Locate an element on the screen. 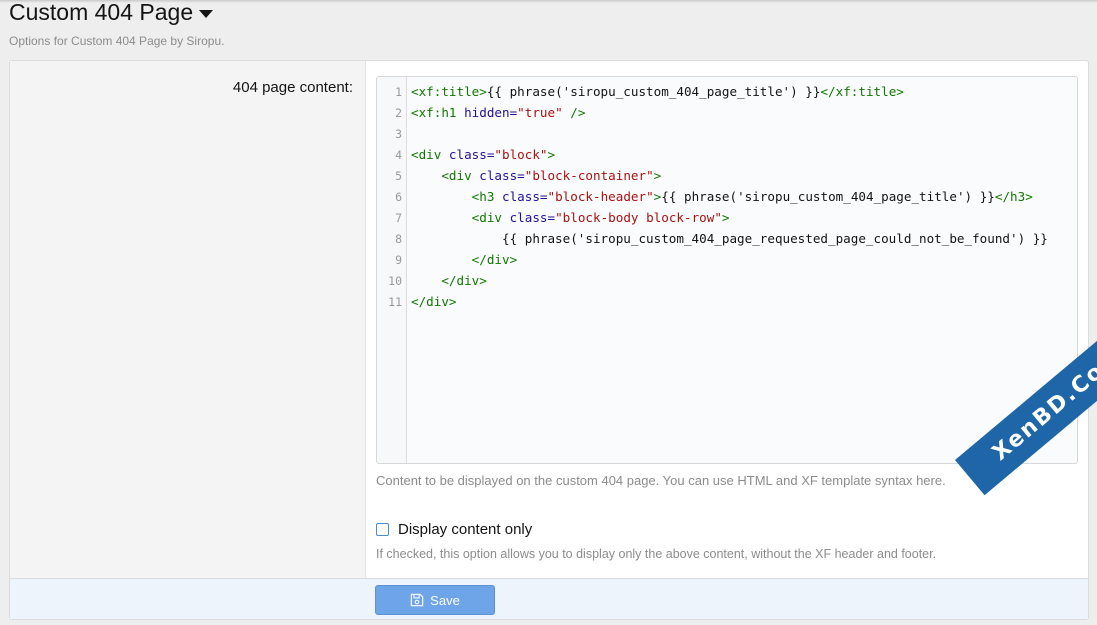 The width and height of the screenshot is (1097, 625). display-content-only-label: Display content only is located at coordinates (465, 529).